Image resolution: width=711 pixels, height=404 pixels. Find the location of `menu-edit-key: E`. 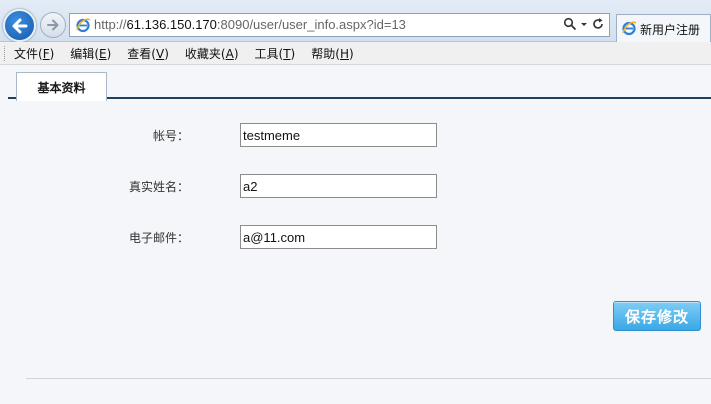

menu-edit-key: E is located at coordinates (103, 53).